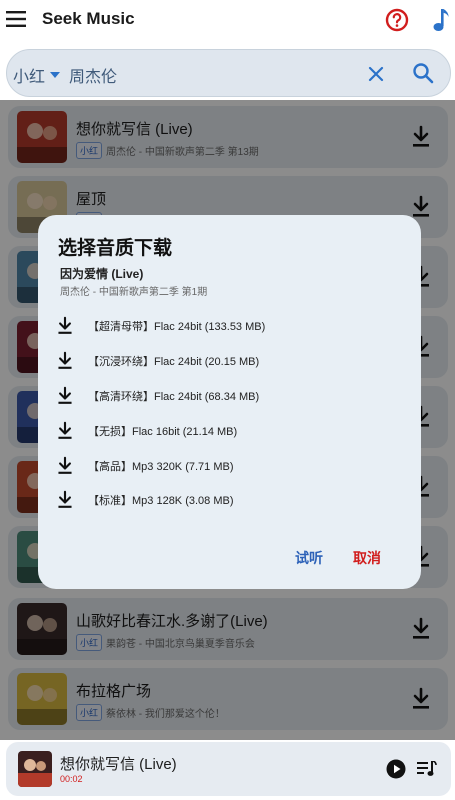 This screenshot has width=455, height=800. I want to click on dialog-title: 选择音质下载, so click(115, 248).